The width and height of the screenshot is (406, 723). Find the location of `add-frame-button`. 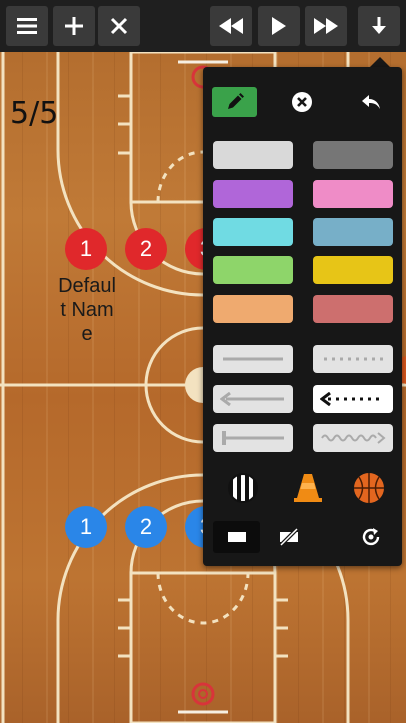

add-frame-button is located at coordinates (74, 26).